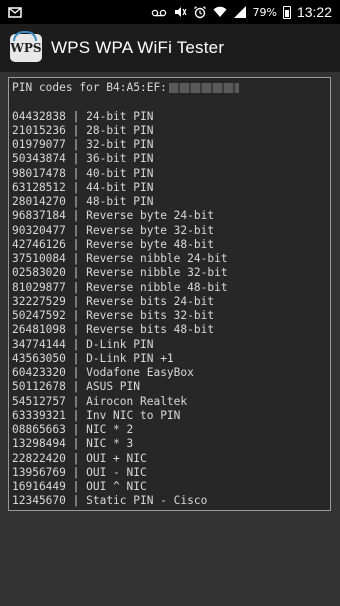 The image size is (340, 606). What do you see at coordinates (170, 48) in the screenshot?
I see `app-bar: WPS WPS WPA WiFi Tester` at bounding box center [170, 48].